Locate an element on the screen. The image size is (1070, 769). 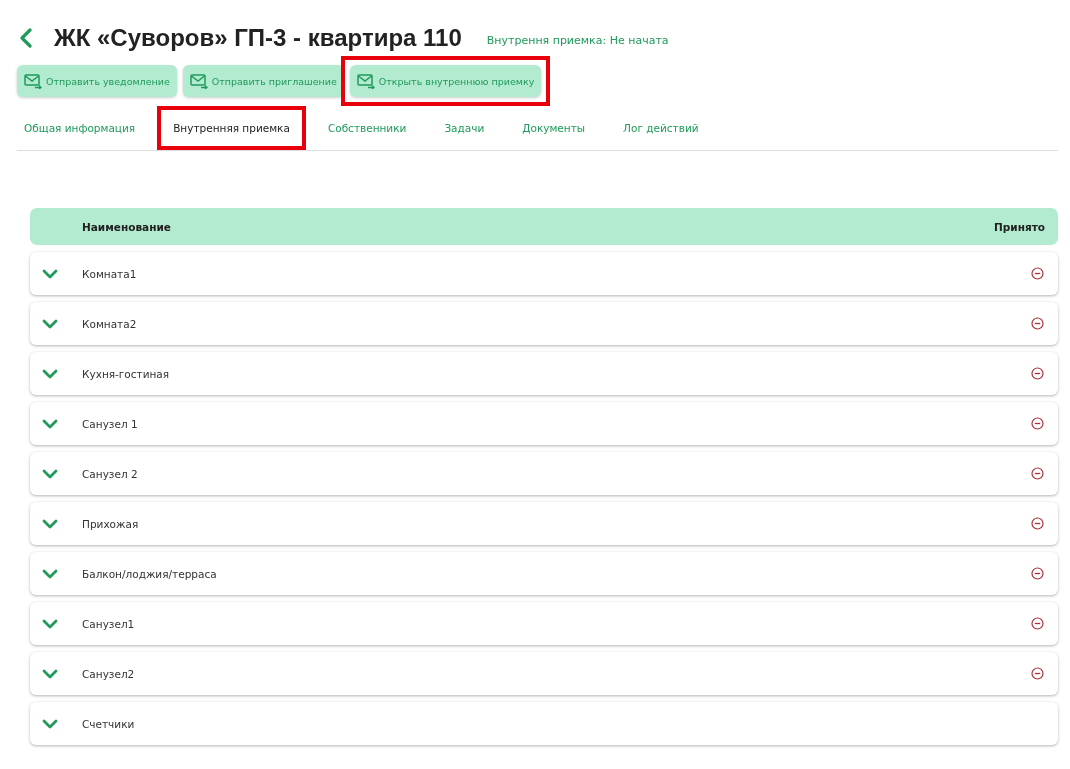
column-header: Принято is located at coordinates (1019, 226).